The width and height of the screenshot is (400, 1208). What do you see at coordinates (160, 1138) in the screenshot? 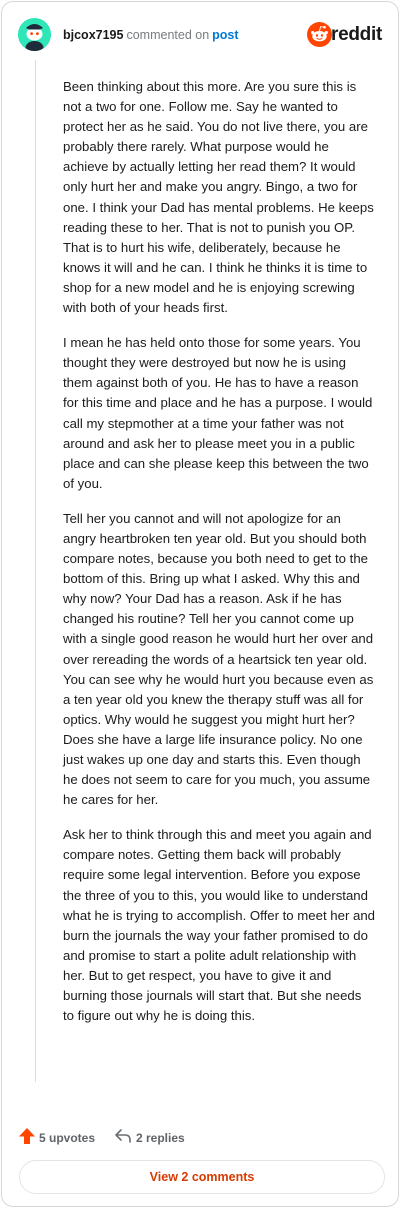
I see `replies-count: 2 replies` at bounding box center [160, 1138].